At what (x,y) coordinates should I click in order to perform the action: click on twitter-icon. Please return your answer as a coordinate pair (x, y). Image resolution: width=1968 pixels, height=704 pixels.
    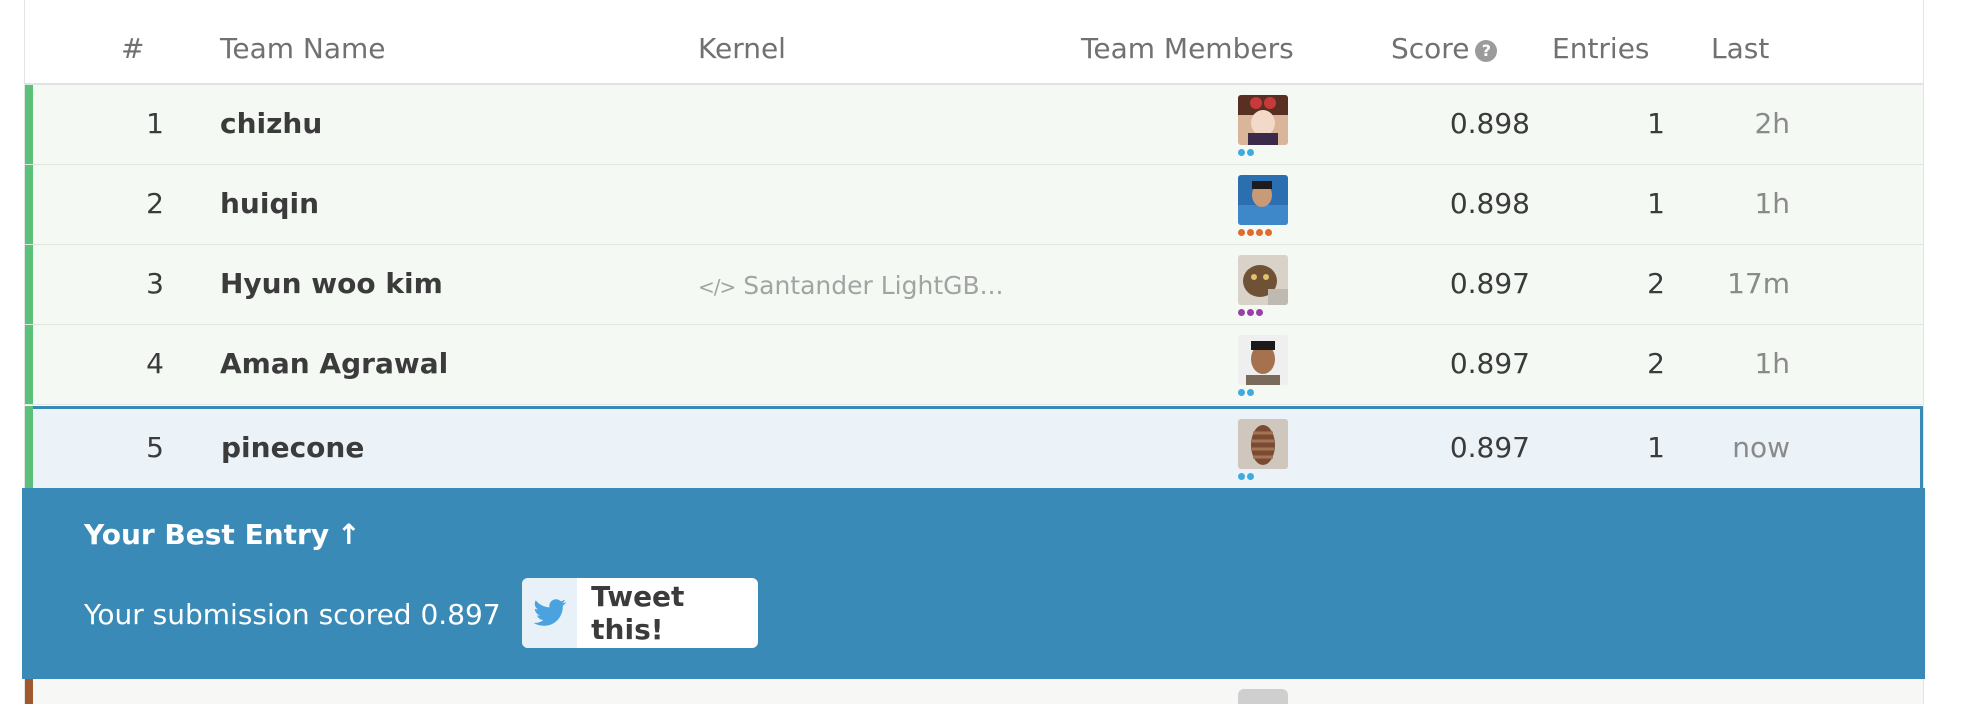
    Looking at the image, I should click on (550, 613).